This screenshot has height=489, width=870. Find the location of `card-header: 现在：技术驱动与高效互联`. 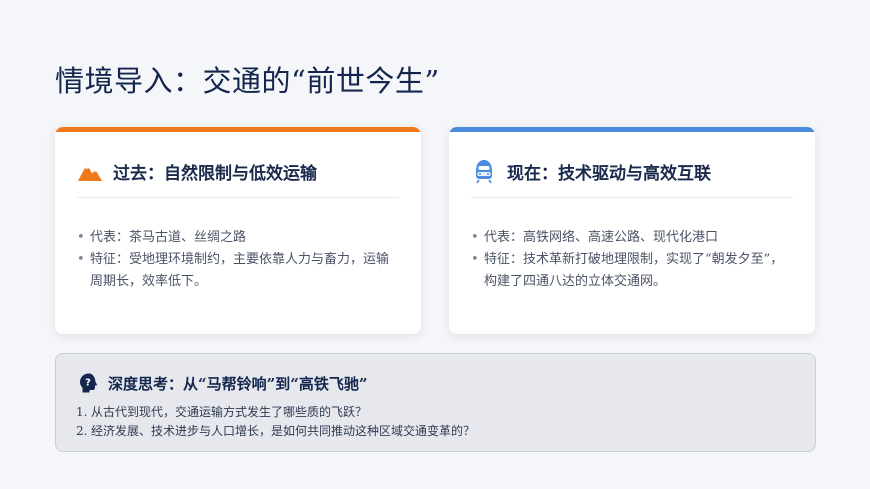

card-header: 现在：技术驱动与高效互联 is located at coordinates (632, 175).